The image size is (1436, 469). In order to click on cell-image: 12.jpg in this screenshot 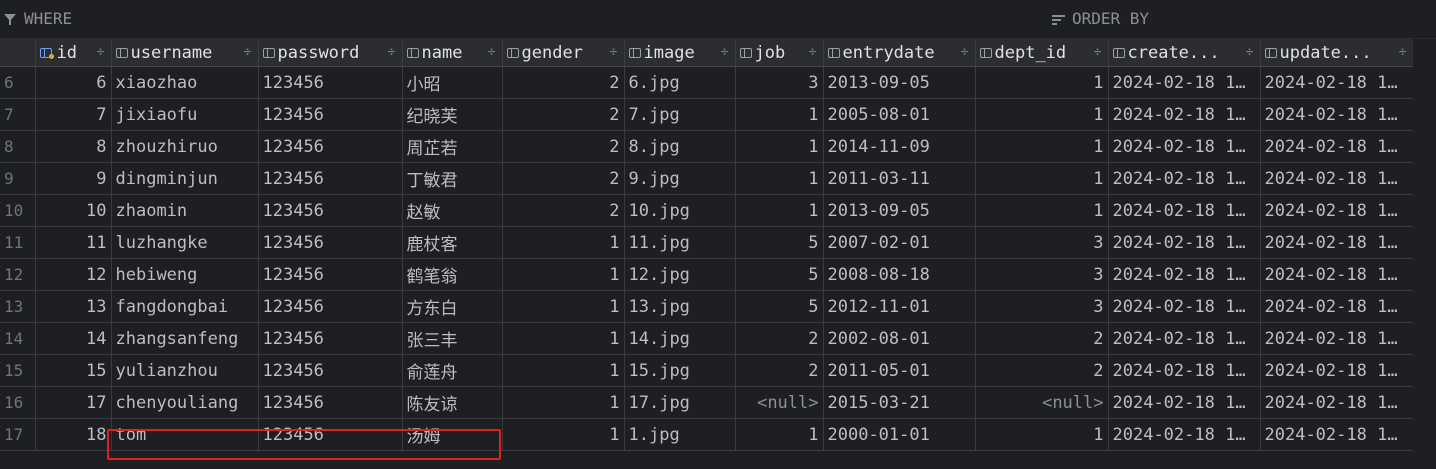, I will do `click(680, 274)`.